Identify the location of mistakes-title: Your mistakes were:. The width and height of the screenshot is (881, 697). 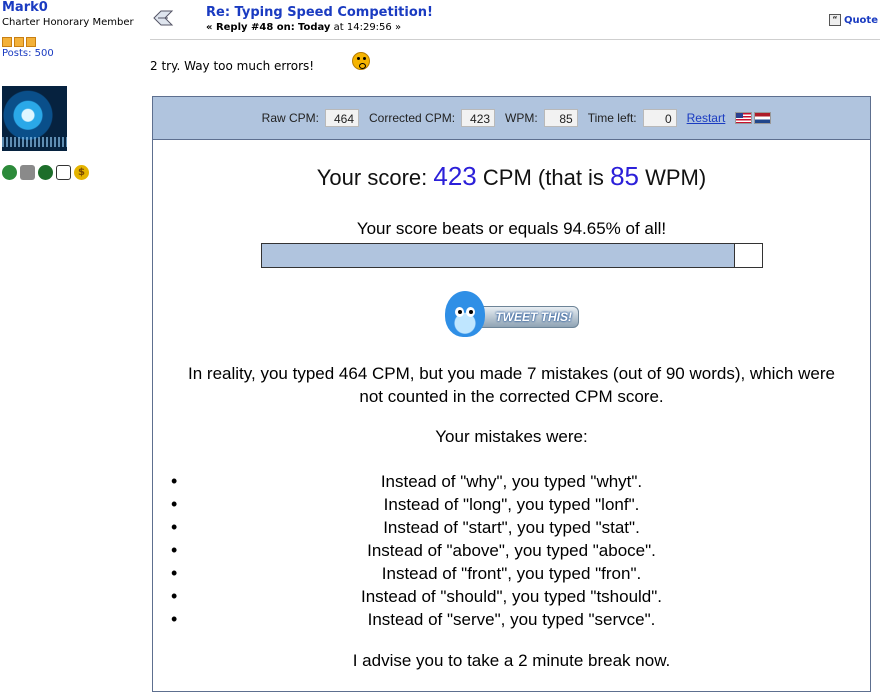
(511, 436).